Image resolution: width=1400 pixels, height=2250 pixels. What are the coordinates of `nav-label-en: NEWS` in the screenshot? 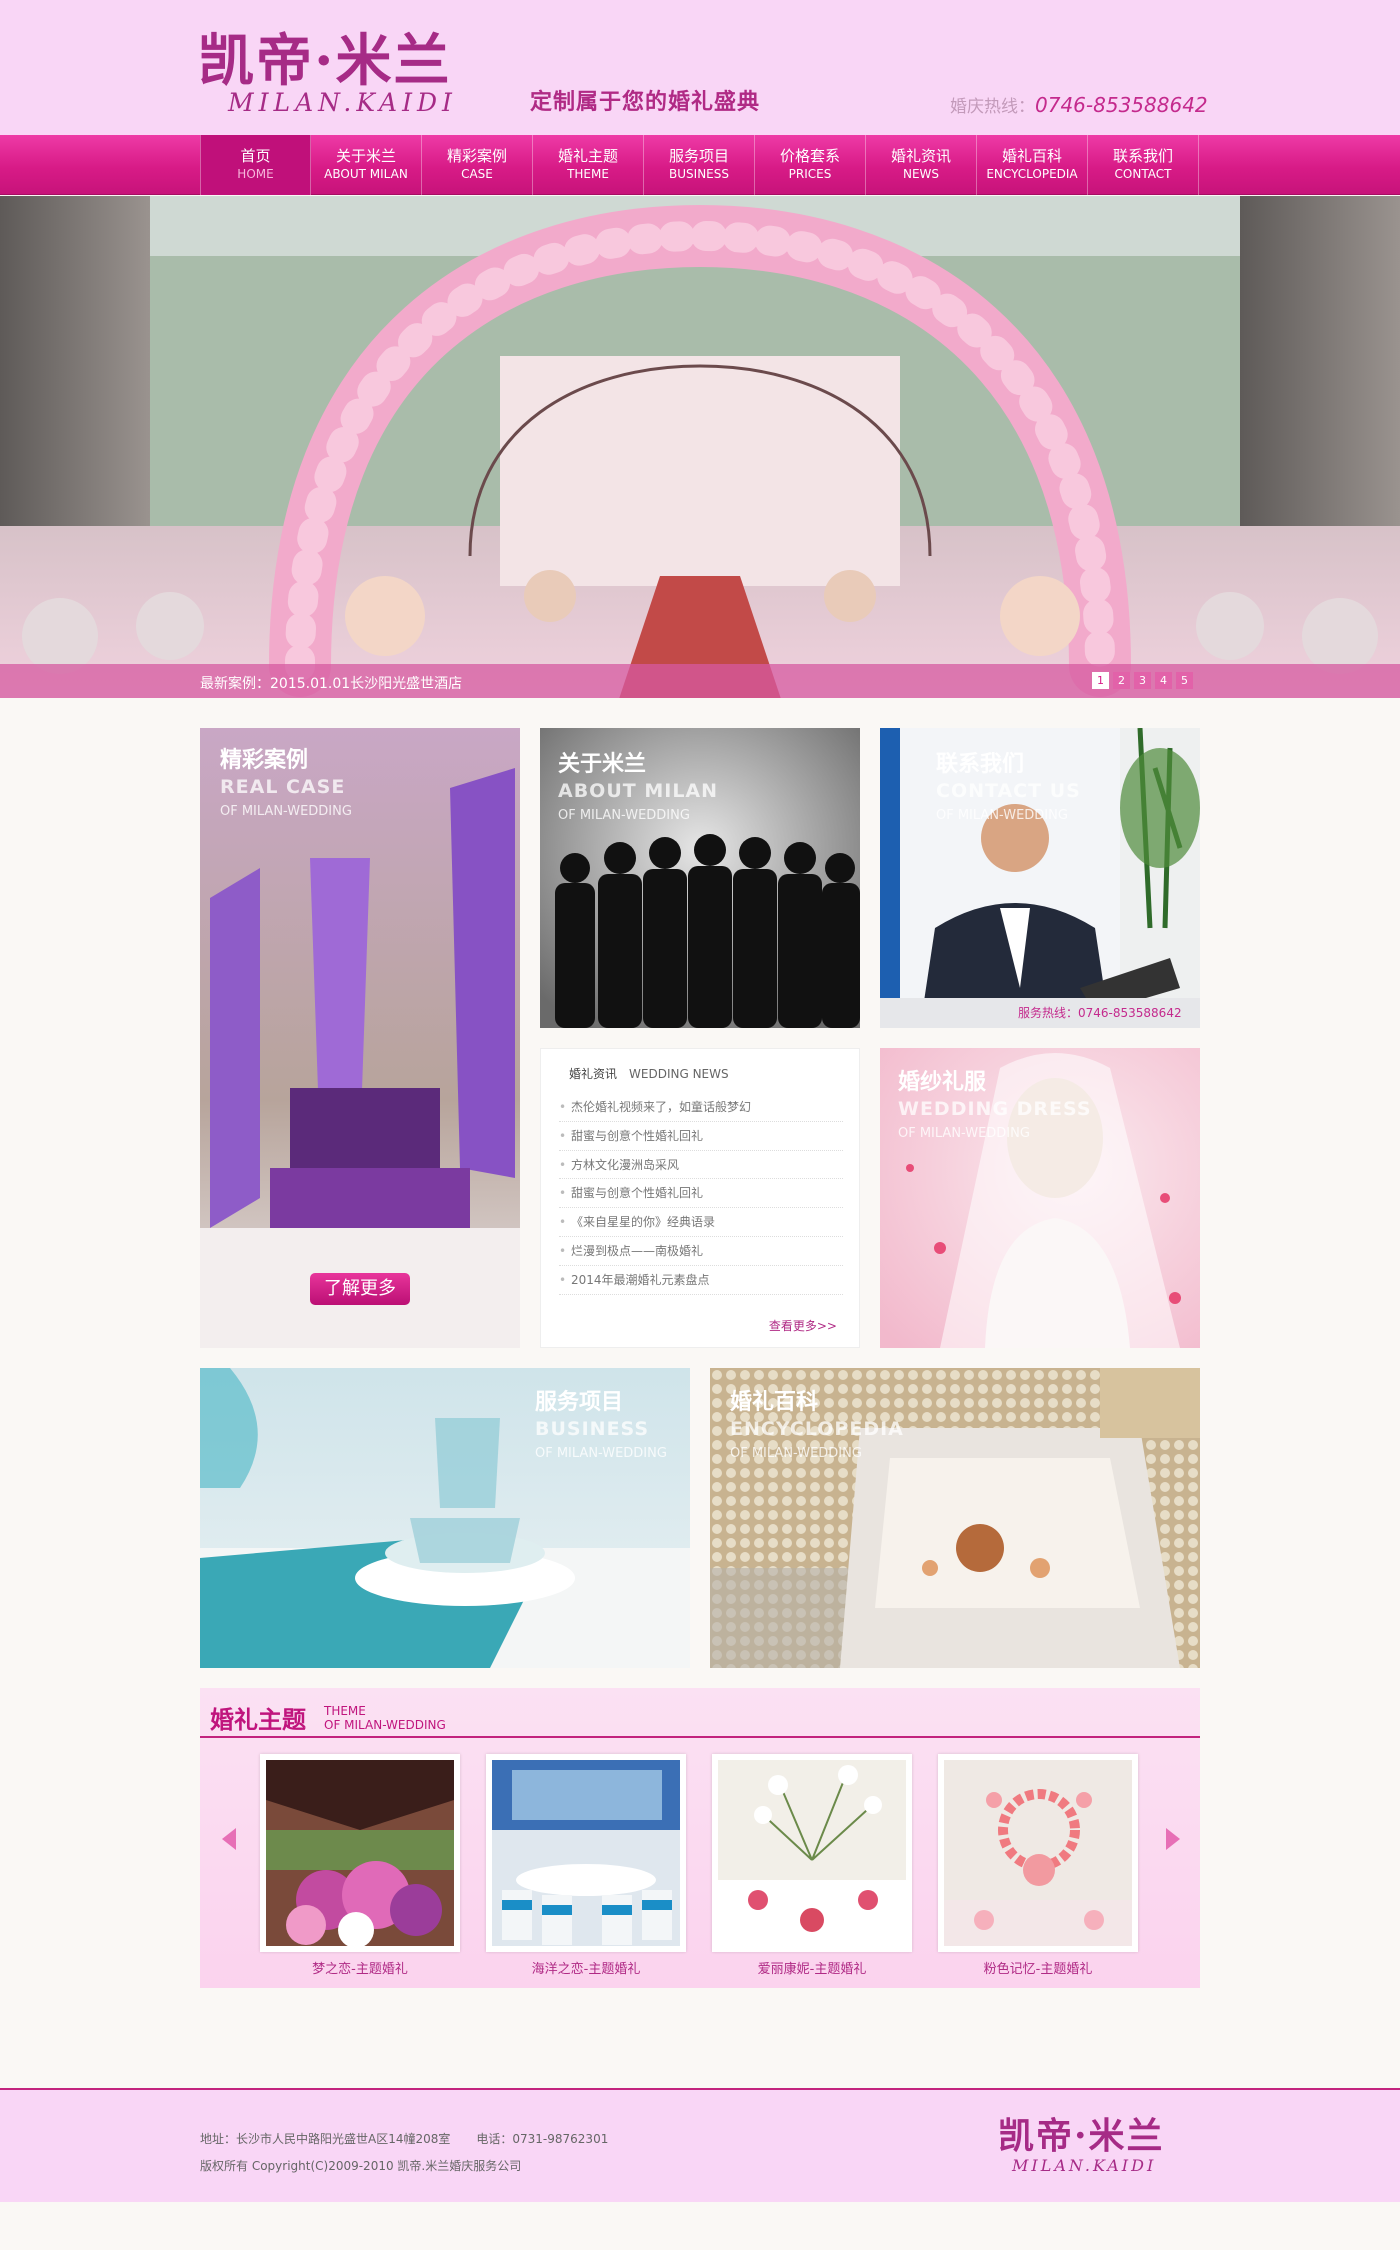 It's located at (921, 174).